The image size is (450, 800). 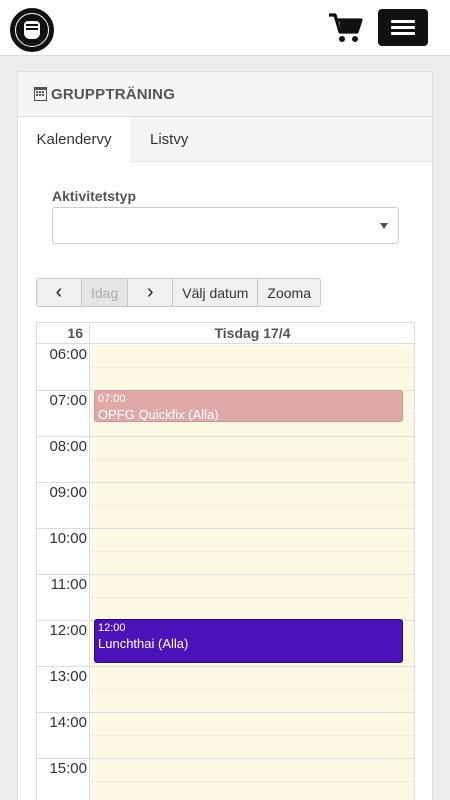 I want to click on next-button: ›, so click(x=150, y=292).